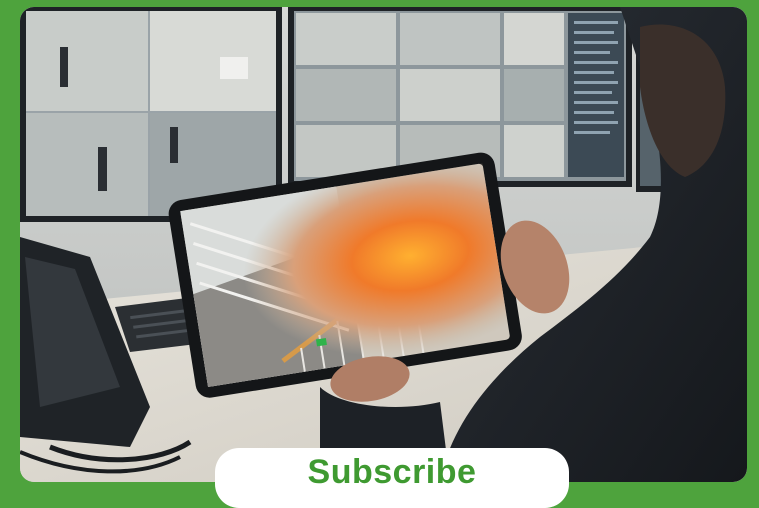  Describe the element at coordinates (151, 114) in the screenshot. I see `left-monitor` at that location.